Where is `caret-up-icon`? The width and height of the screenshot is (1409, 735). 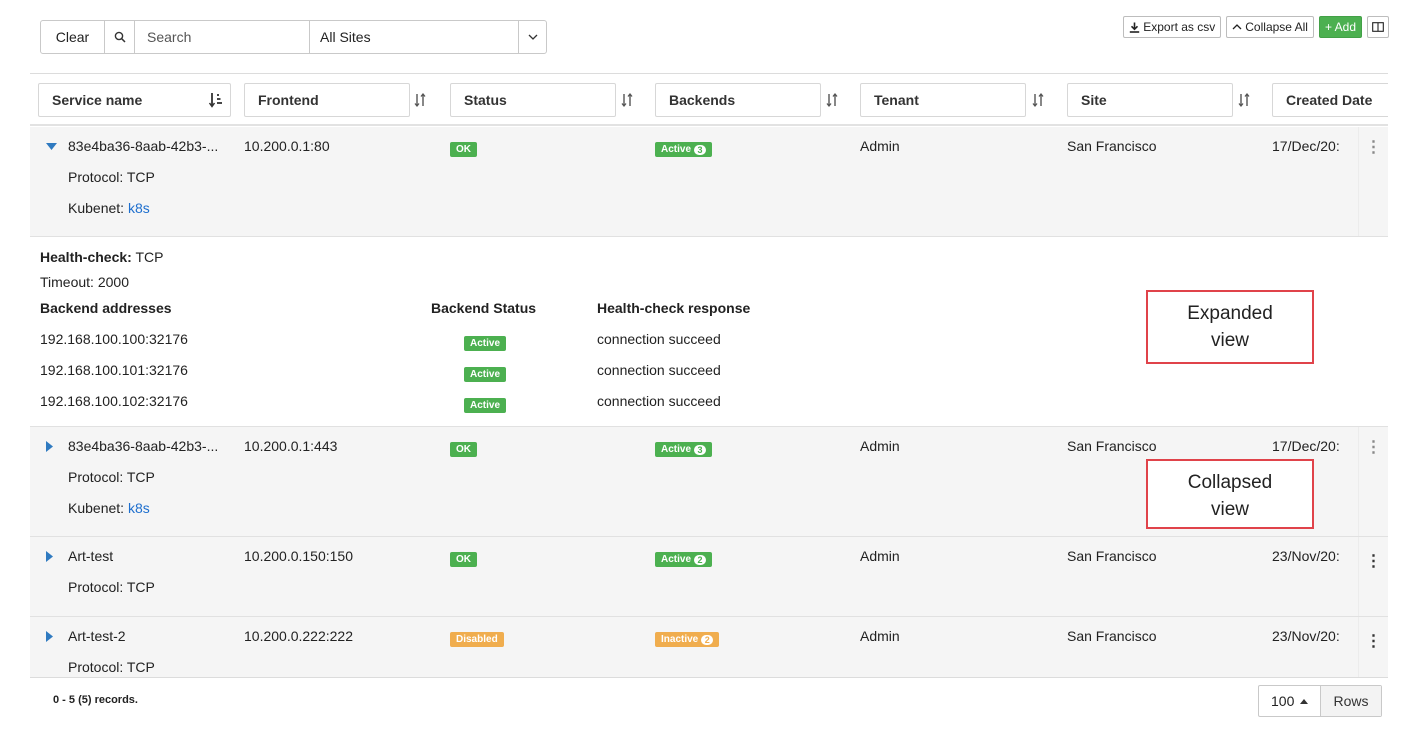 caret-up-icon is located at coordinates (1304, 701).